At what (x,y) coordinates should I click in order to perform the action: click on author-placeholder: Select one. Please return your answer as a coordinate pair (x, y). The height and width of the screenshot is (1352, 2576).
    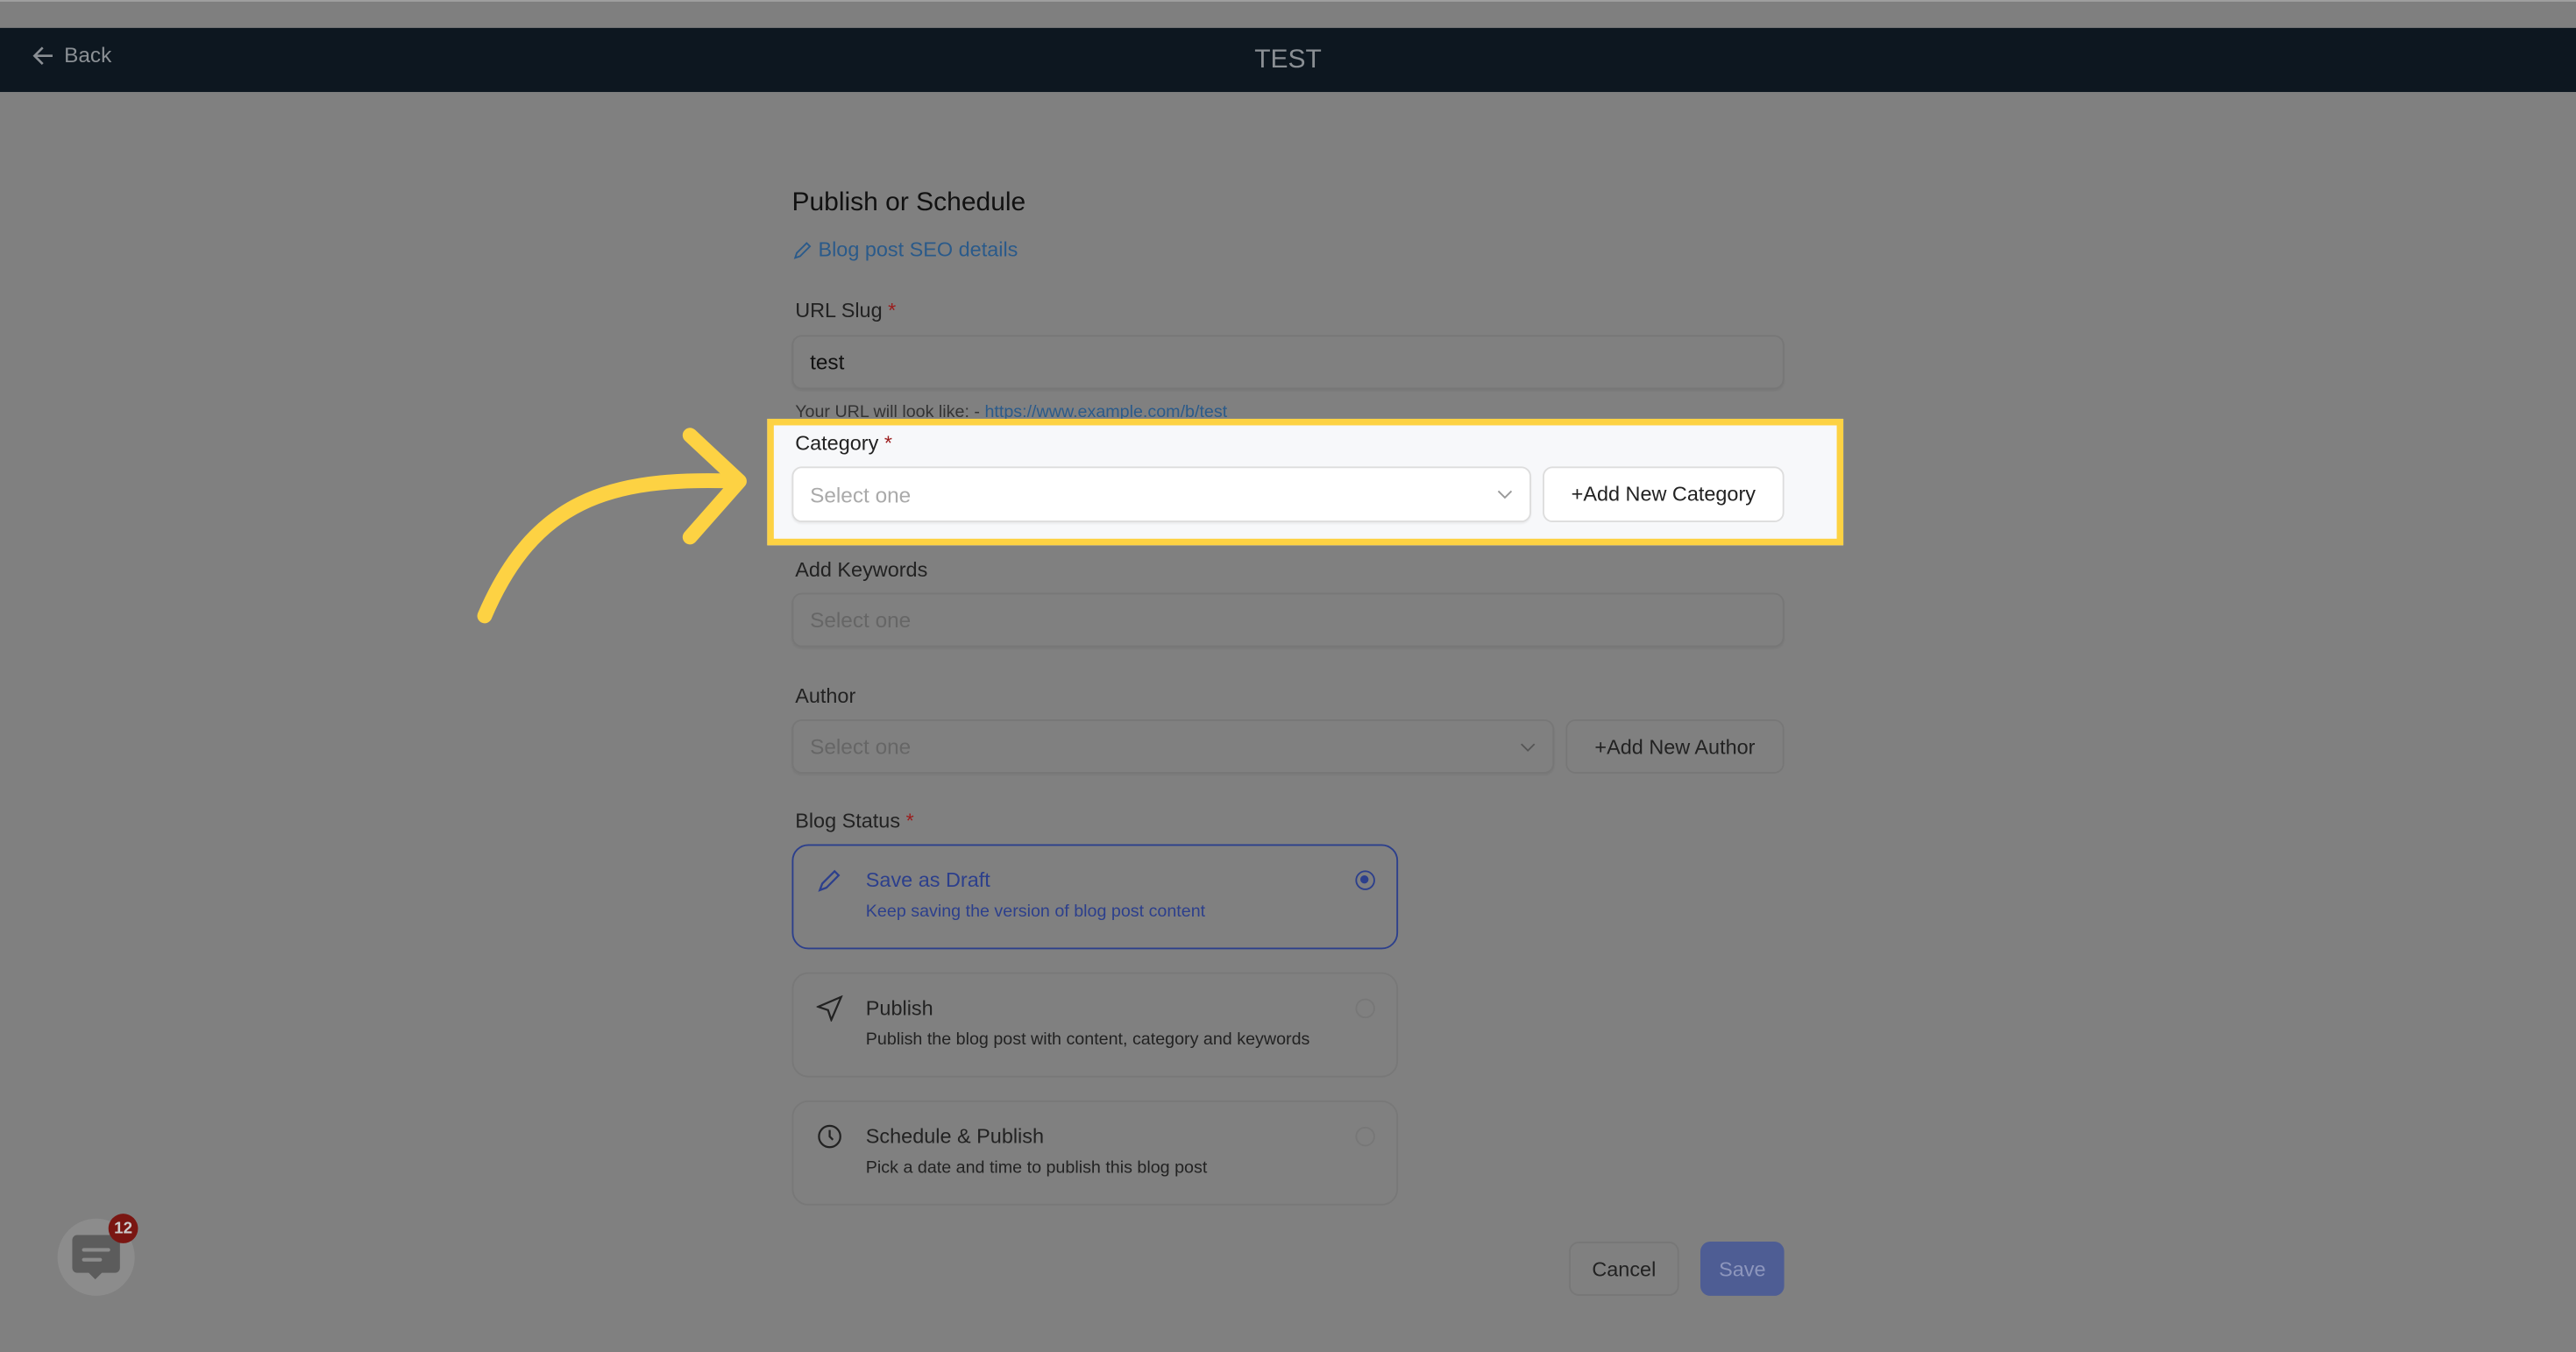
    Looking at the image, I should click on (861, 746).